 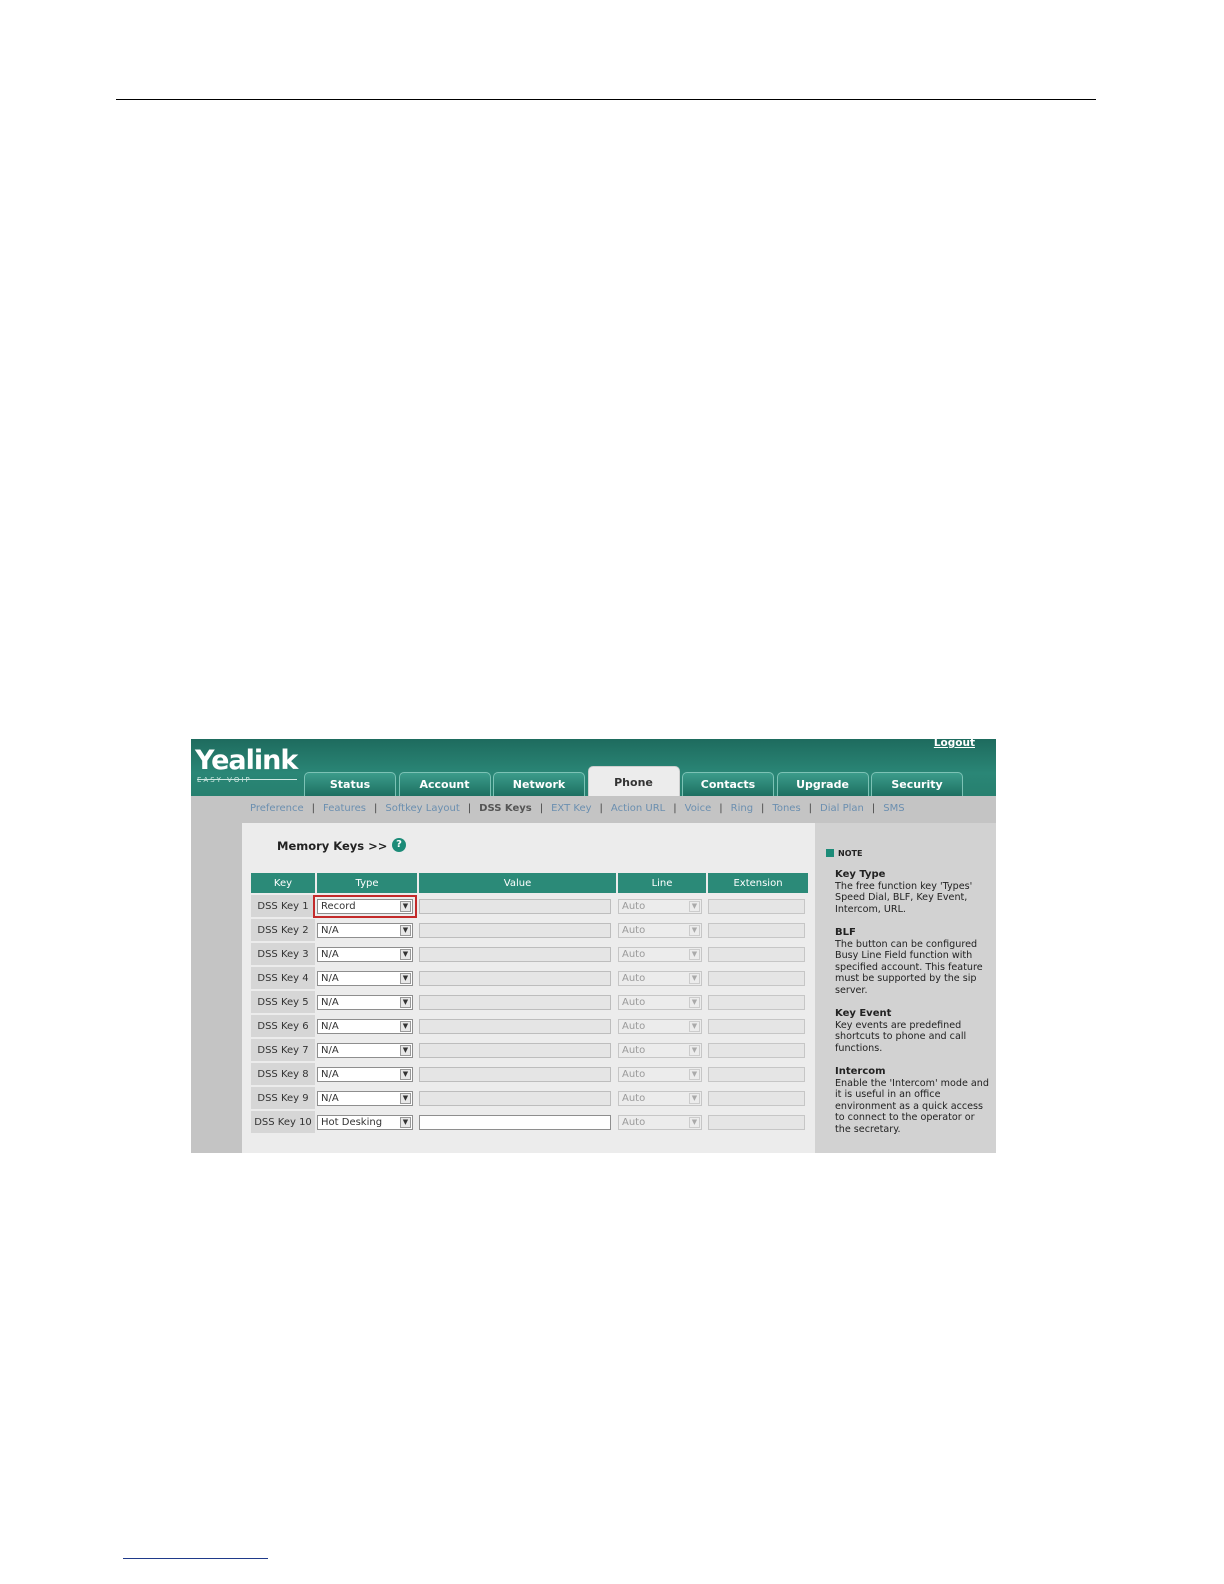 I want to click on type-select-value: Hot Desking, so click(x=352, y=1122).